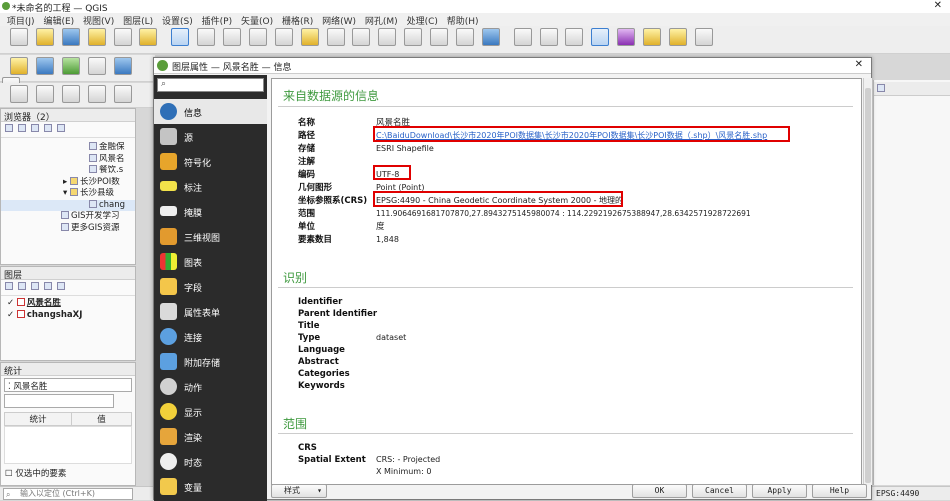 This screenshot has width=950, height=501. I want to click on menu-processing: 处理(C), so click(425, 20).